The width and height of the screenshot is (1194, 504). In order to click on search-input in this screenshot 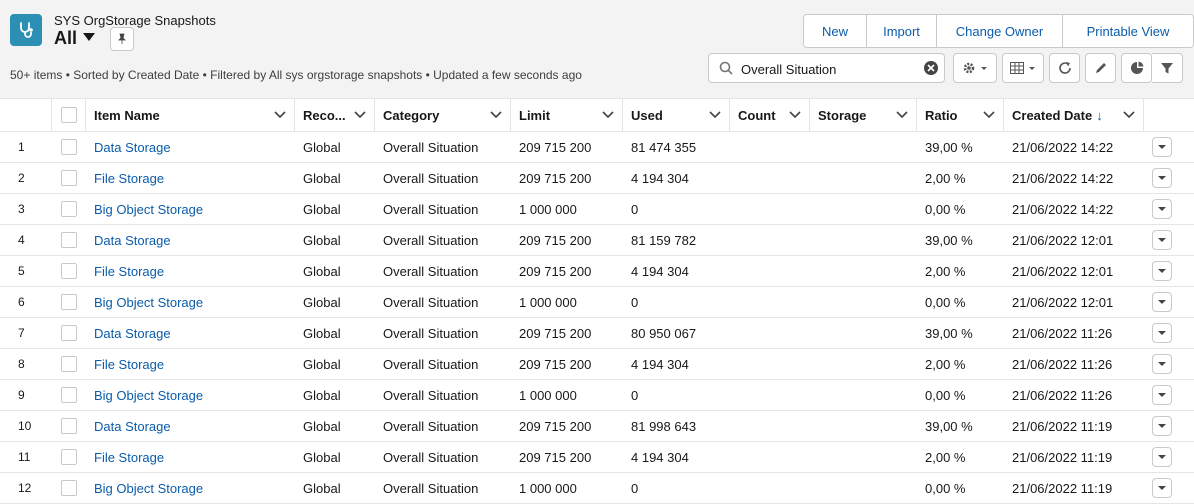, I will do `click(831, 69)`.